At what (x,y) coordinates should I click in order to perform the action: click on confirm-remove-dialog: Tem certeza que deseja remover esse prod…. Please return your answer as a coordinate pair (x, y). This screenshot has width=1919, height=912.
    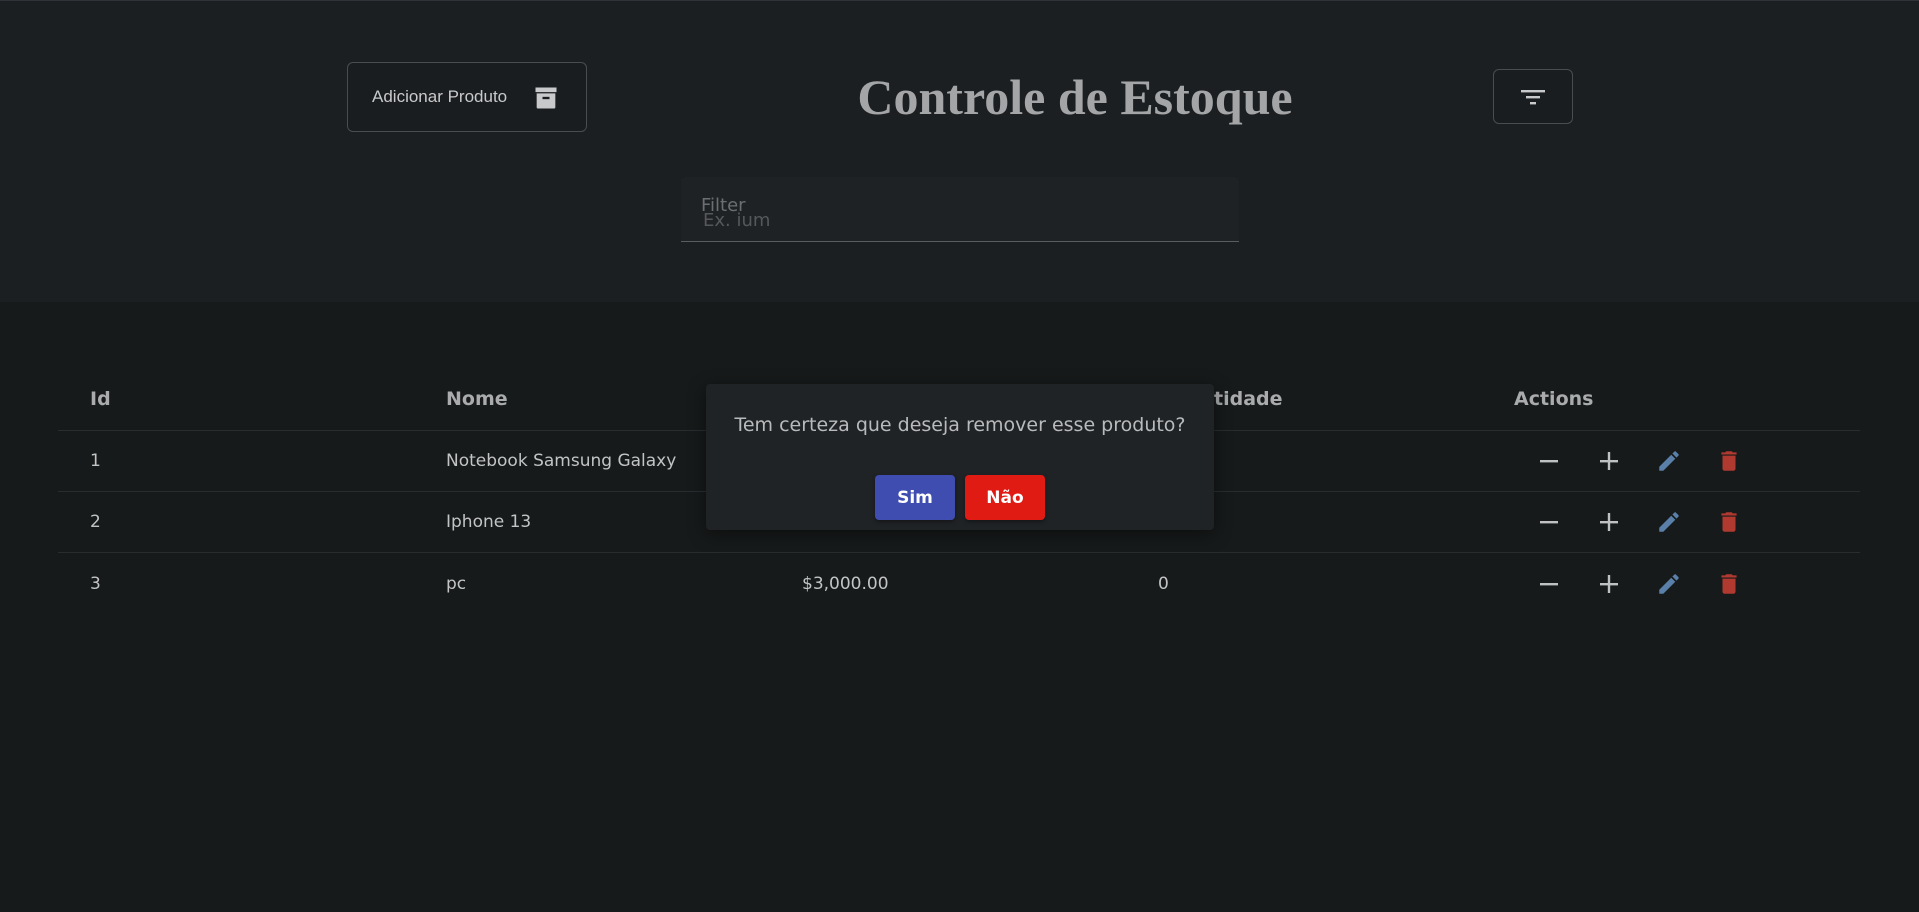
    Looking at the image, I should click on (960, 457).